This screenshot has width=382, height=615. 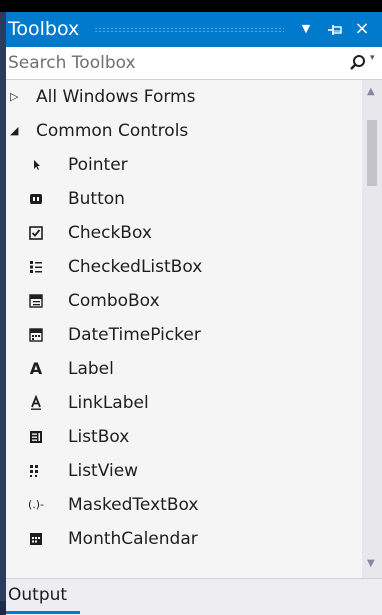 What do you see at coordinates (133, 539) in the screenshot?
I see `item-label: MonthCalendar` at bounding box center [133, 539].